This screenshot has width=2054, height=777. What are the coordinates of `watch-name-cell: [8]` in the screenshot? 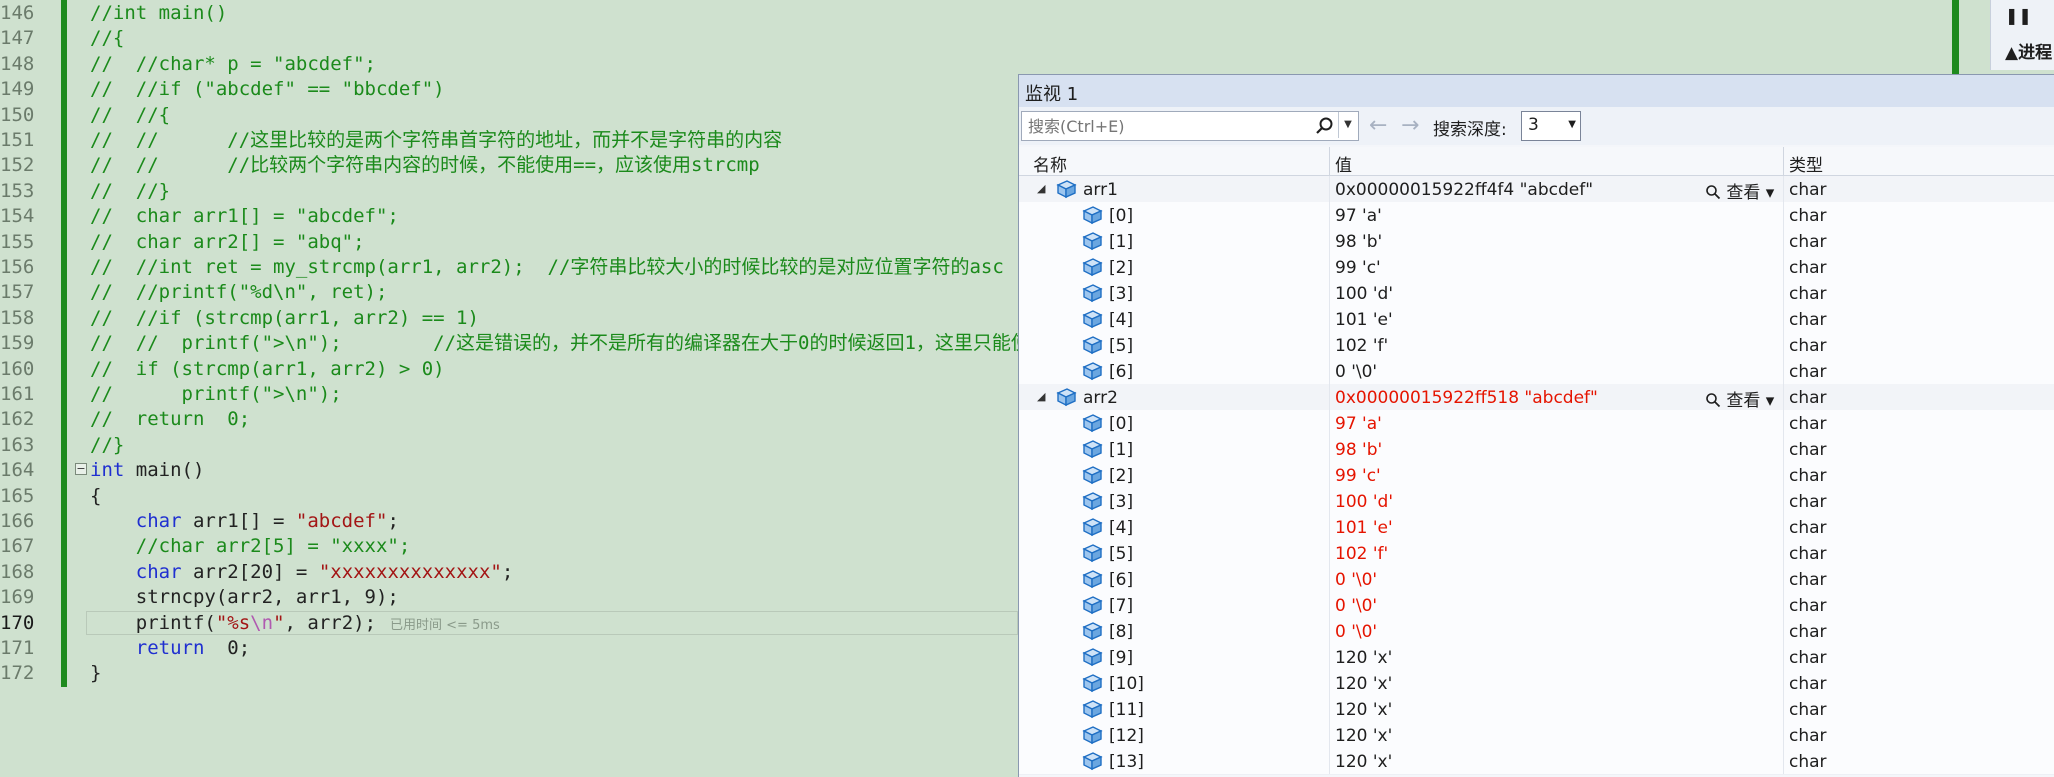 It's located at (1121, 632).